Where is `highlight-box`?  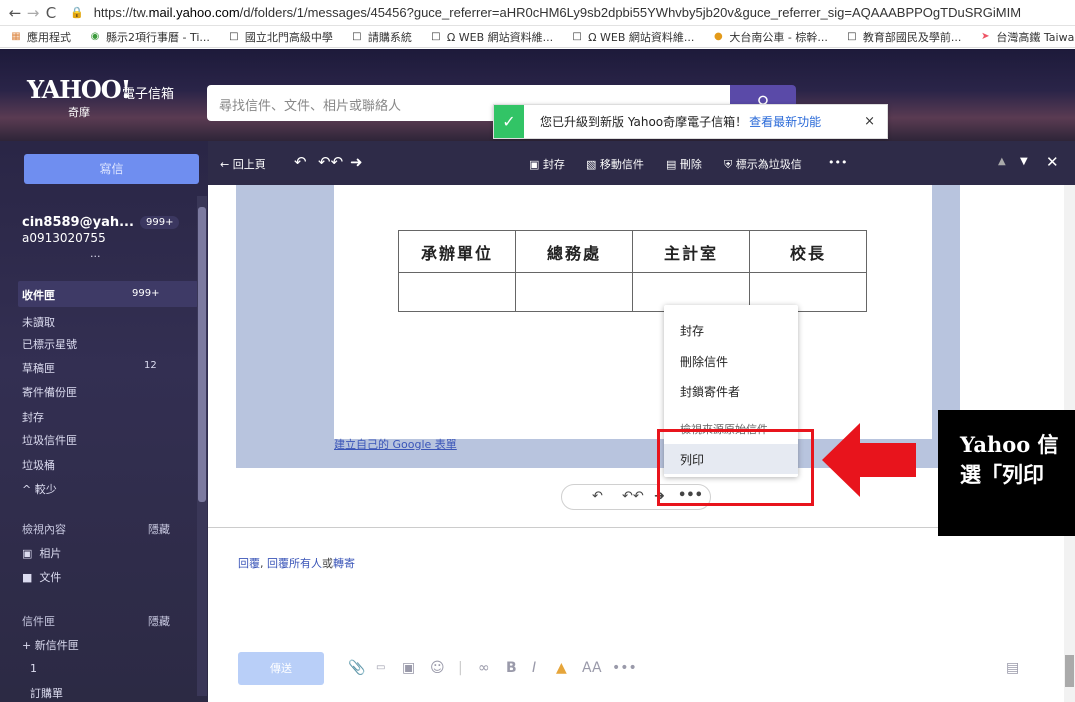 highlight-box is located at coordinates (735, 467).